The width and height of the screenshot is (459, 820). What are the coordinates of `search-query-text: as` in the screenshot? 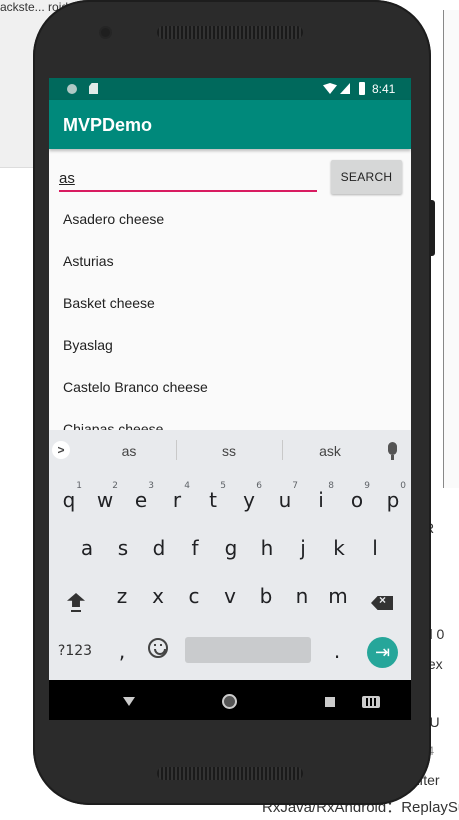 It's located at (67, 178).